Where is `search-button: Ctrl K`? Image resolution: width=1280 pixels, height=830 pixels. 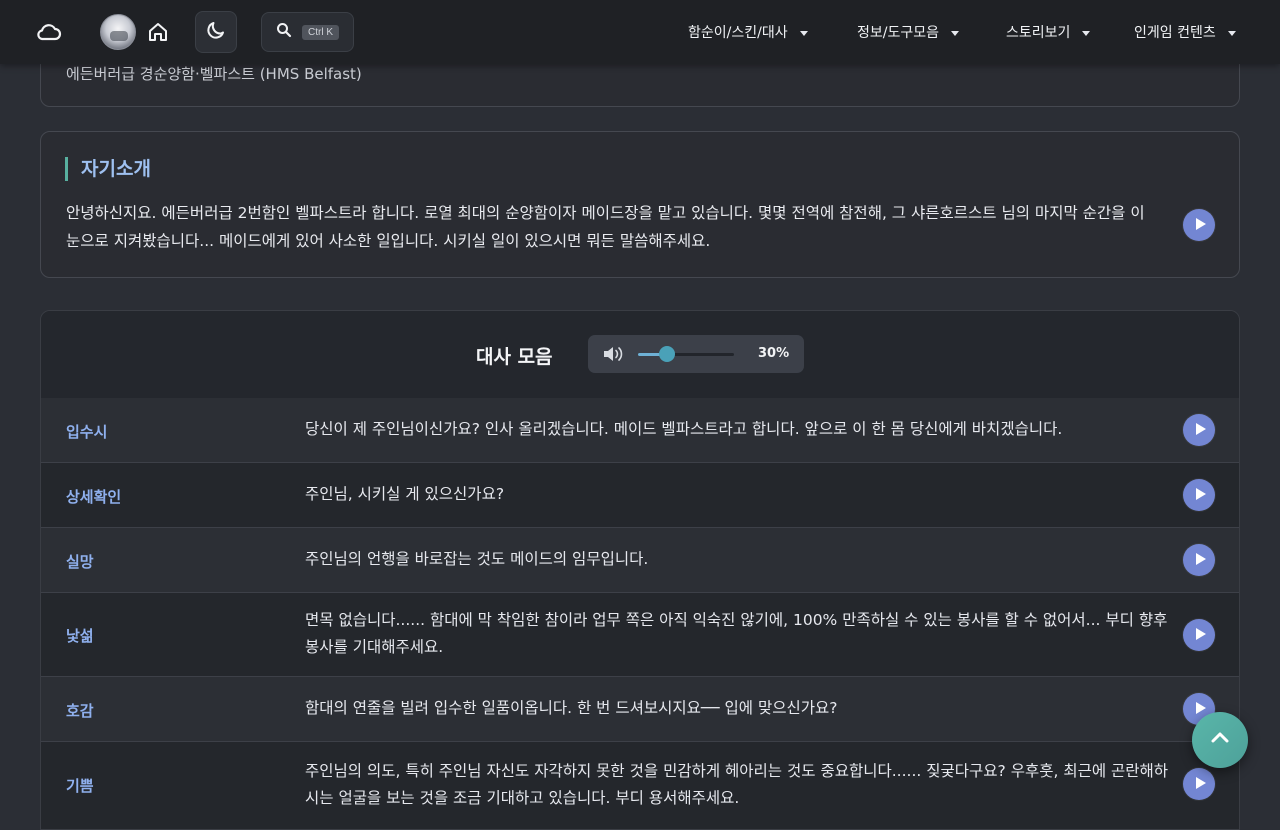
search-button: Ctrl K is located at coordinates (307, 32).